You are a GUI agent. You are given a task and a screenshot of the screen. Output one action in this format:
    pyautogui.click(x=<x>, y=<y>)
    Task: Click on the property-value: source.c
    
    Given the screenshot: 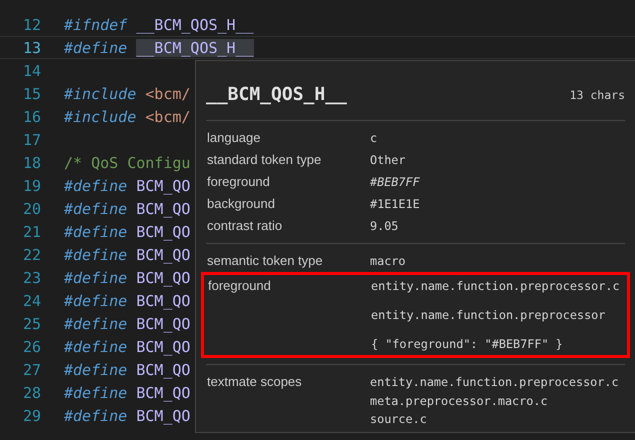 What is the action you would take?
    pyautogui.click(x=399, y=418)
    